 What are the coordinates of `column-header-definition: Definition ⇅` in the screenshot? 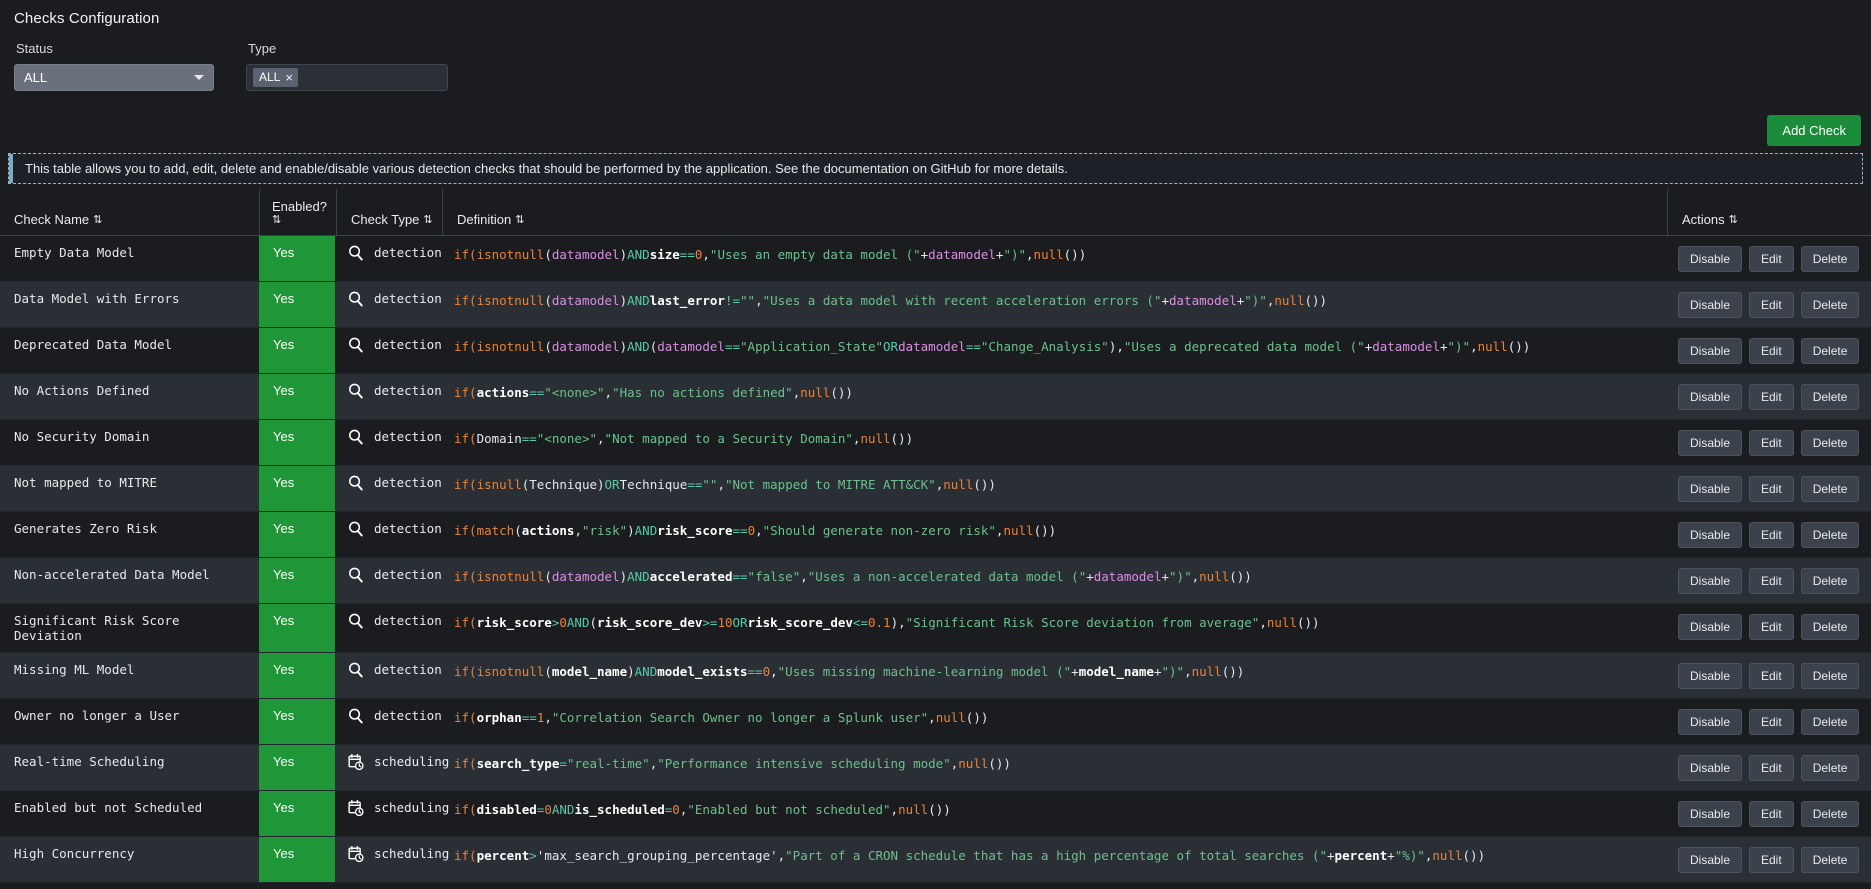 It's located at (1055, 212).